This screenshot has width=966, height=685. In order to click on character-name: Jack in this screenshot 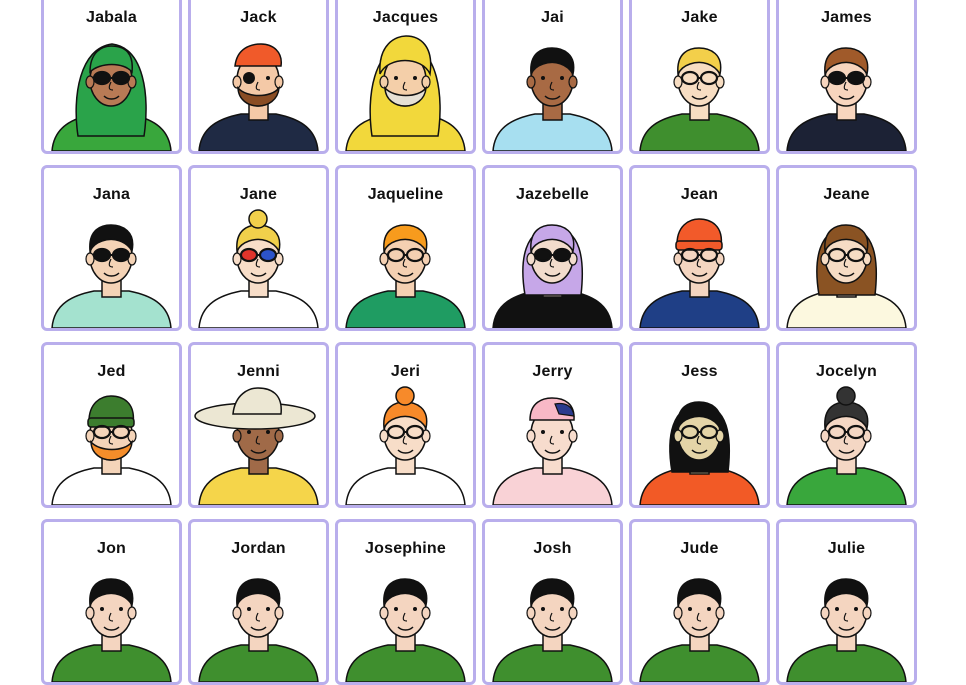, I will do `click(258, 17)`.